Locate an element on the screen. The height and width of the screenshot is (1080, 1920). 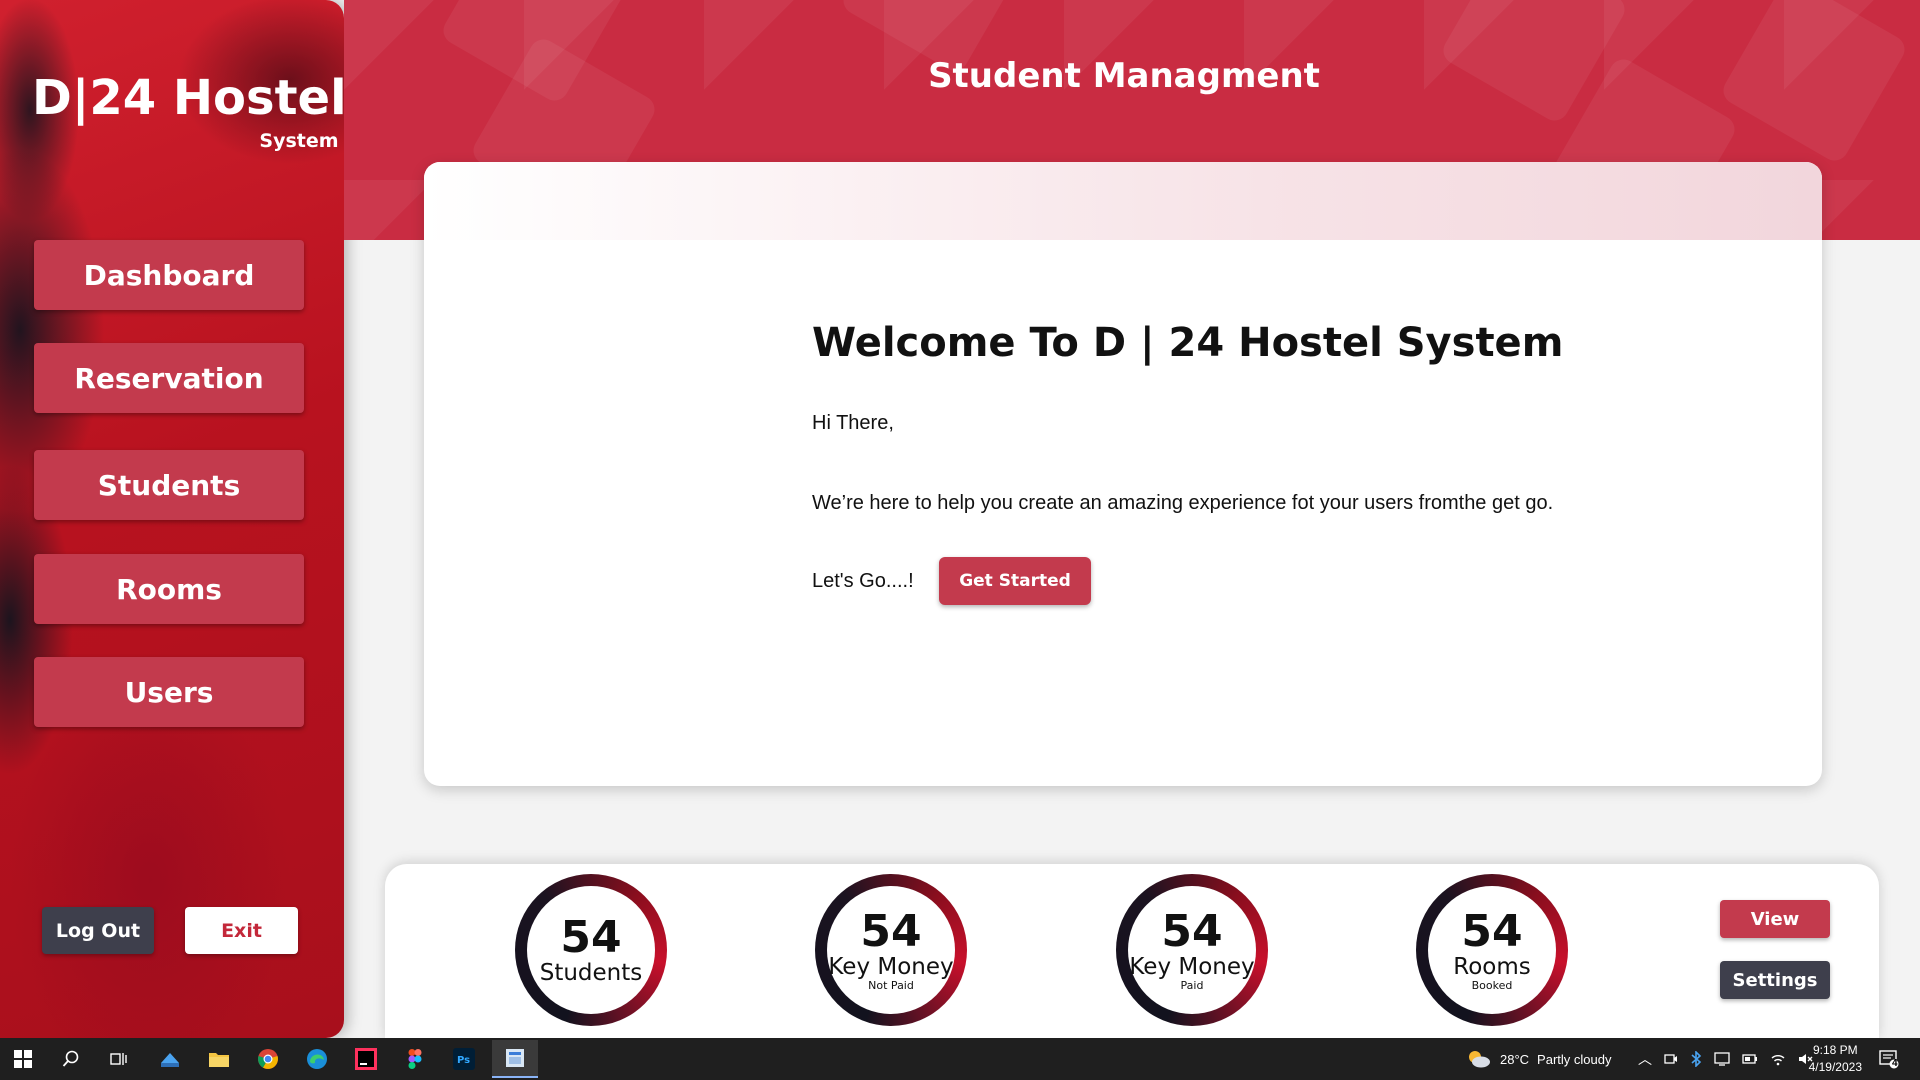
task-view-icon is located at coordinates (119, 1059).